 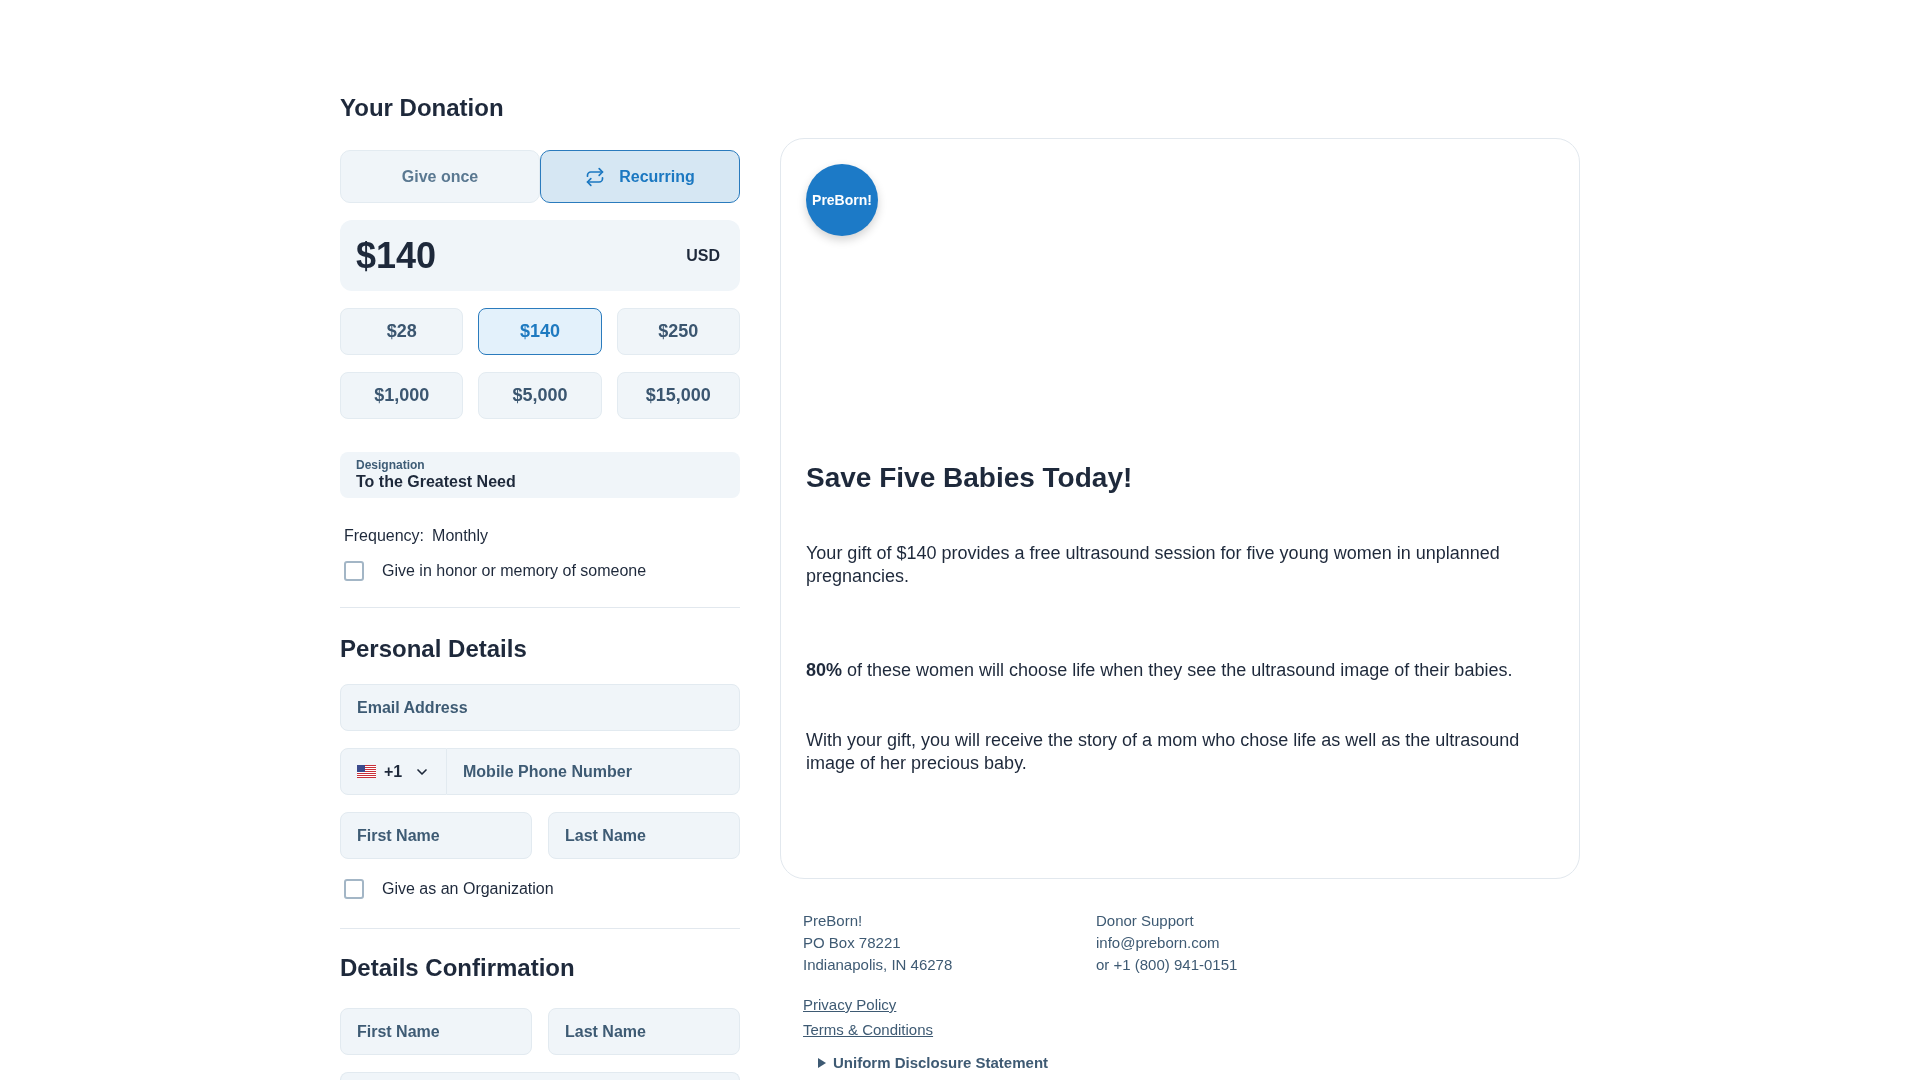 I want to click on input-field, so click(x=540, y=1076).